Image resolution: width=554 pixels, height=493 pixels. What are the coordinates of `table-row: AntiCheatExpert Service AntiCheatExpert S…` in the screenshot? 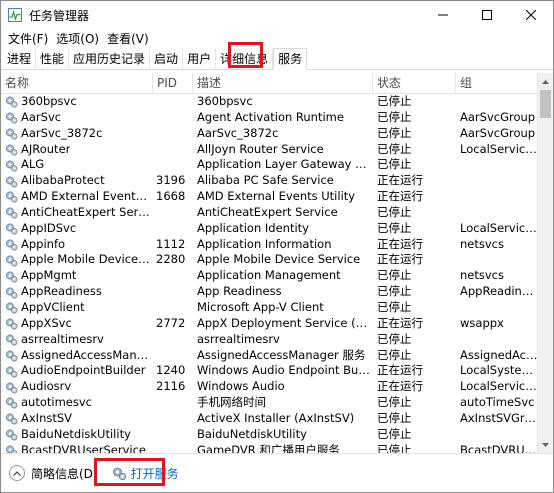 It's located at (277, 213).